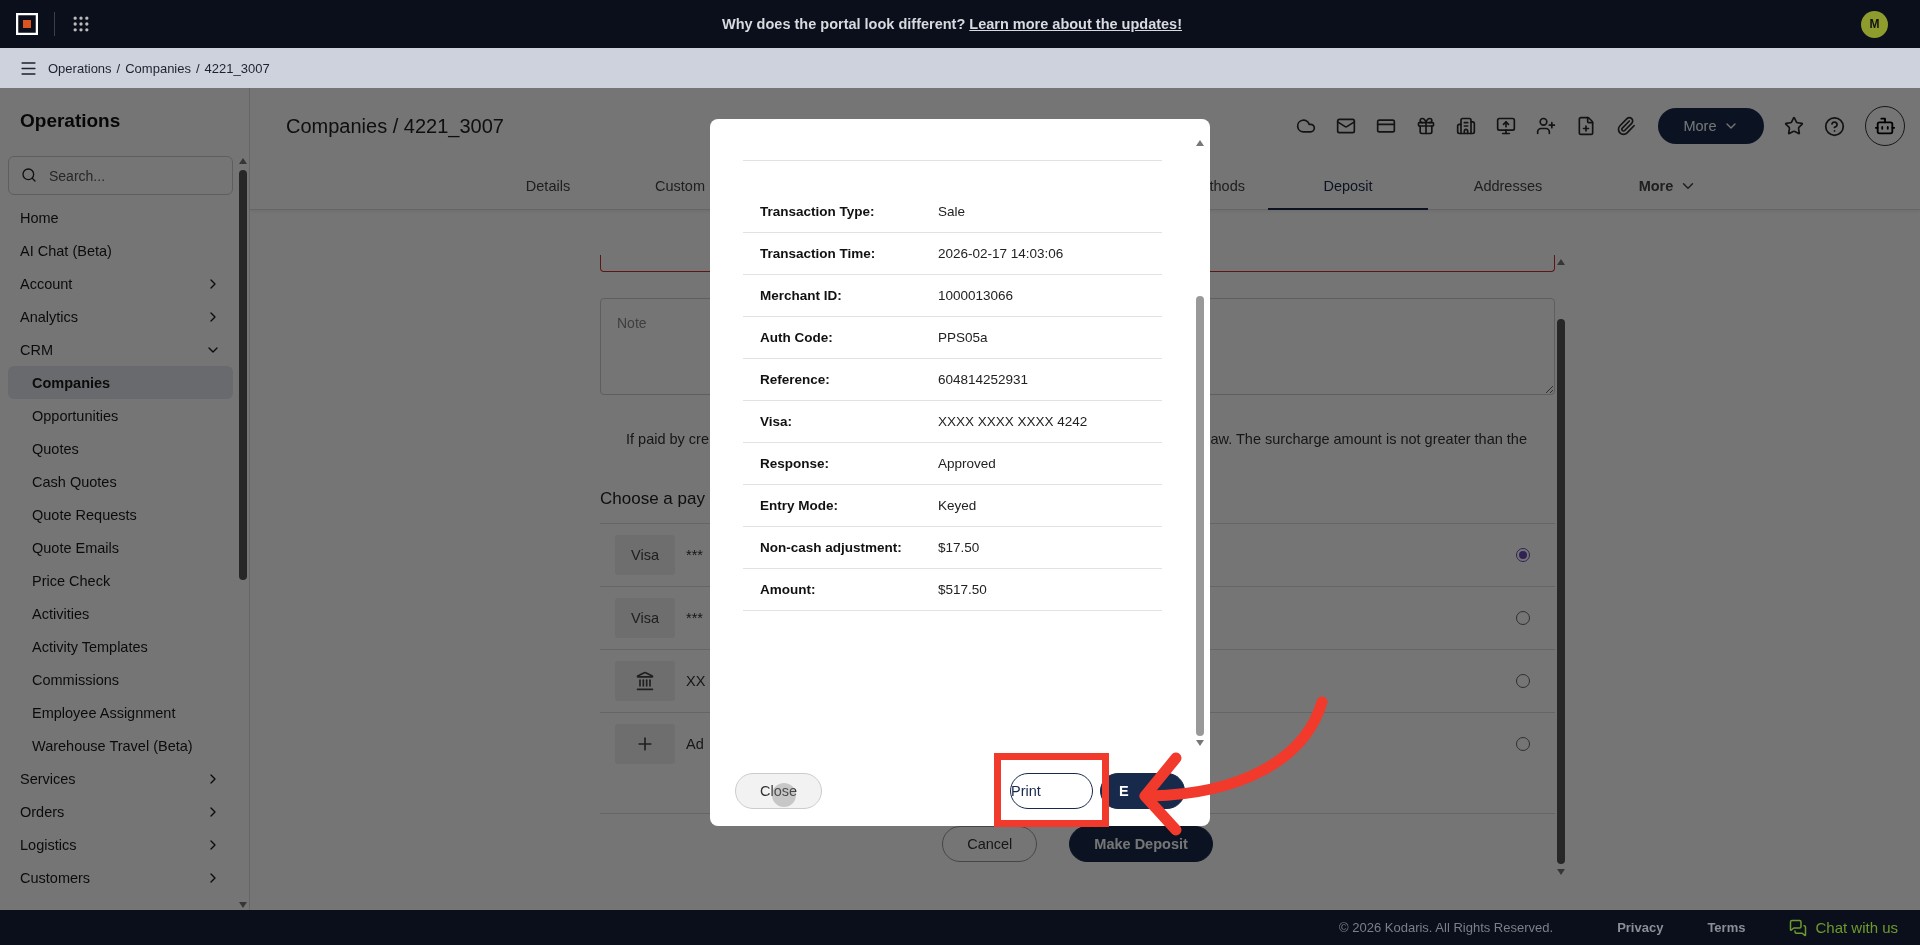 The width and height of the screenshot is (1920, 945). Describe the element at coordinates (818, 211) in the screenshot. I see `field-label: Transaction Type:` at that location.